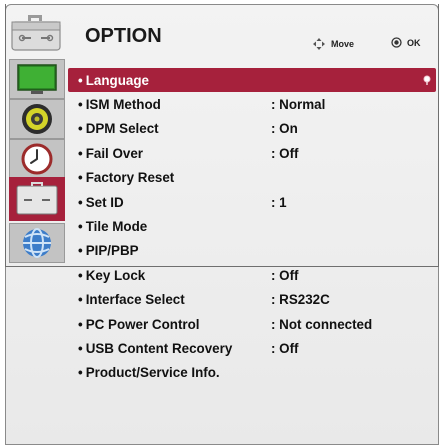 The width and height of the screenshot is (442, 448). Describe the element at coordinates (252, 129) in the screenshot. I see `menu-item-dpm-select: DPM Select : On` at that location.